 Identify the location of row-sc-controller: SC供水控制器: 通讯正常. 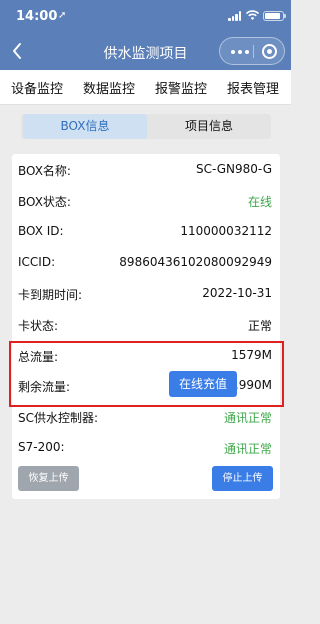
(146, 417).